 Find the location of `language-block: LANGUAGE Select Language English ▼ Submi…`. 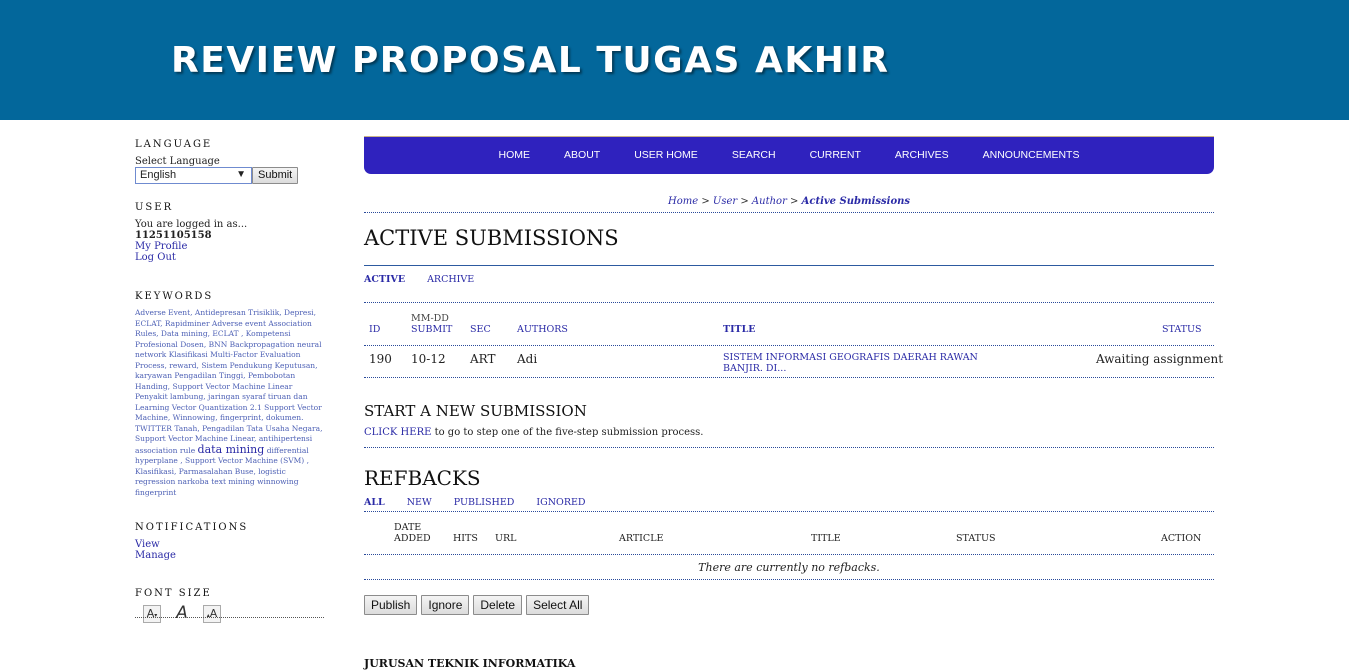

language-block: LANGUAGE Select Language English ▼ Submi… is located at coordinates (230, 161).